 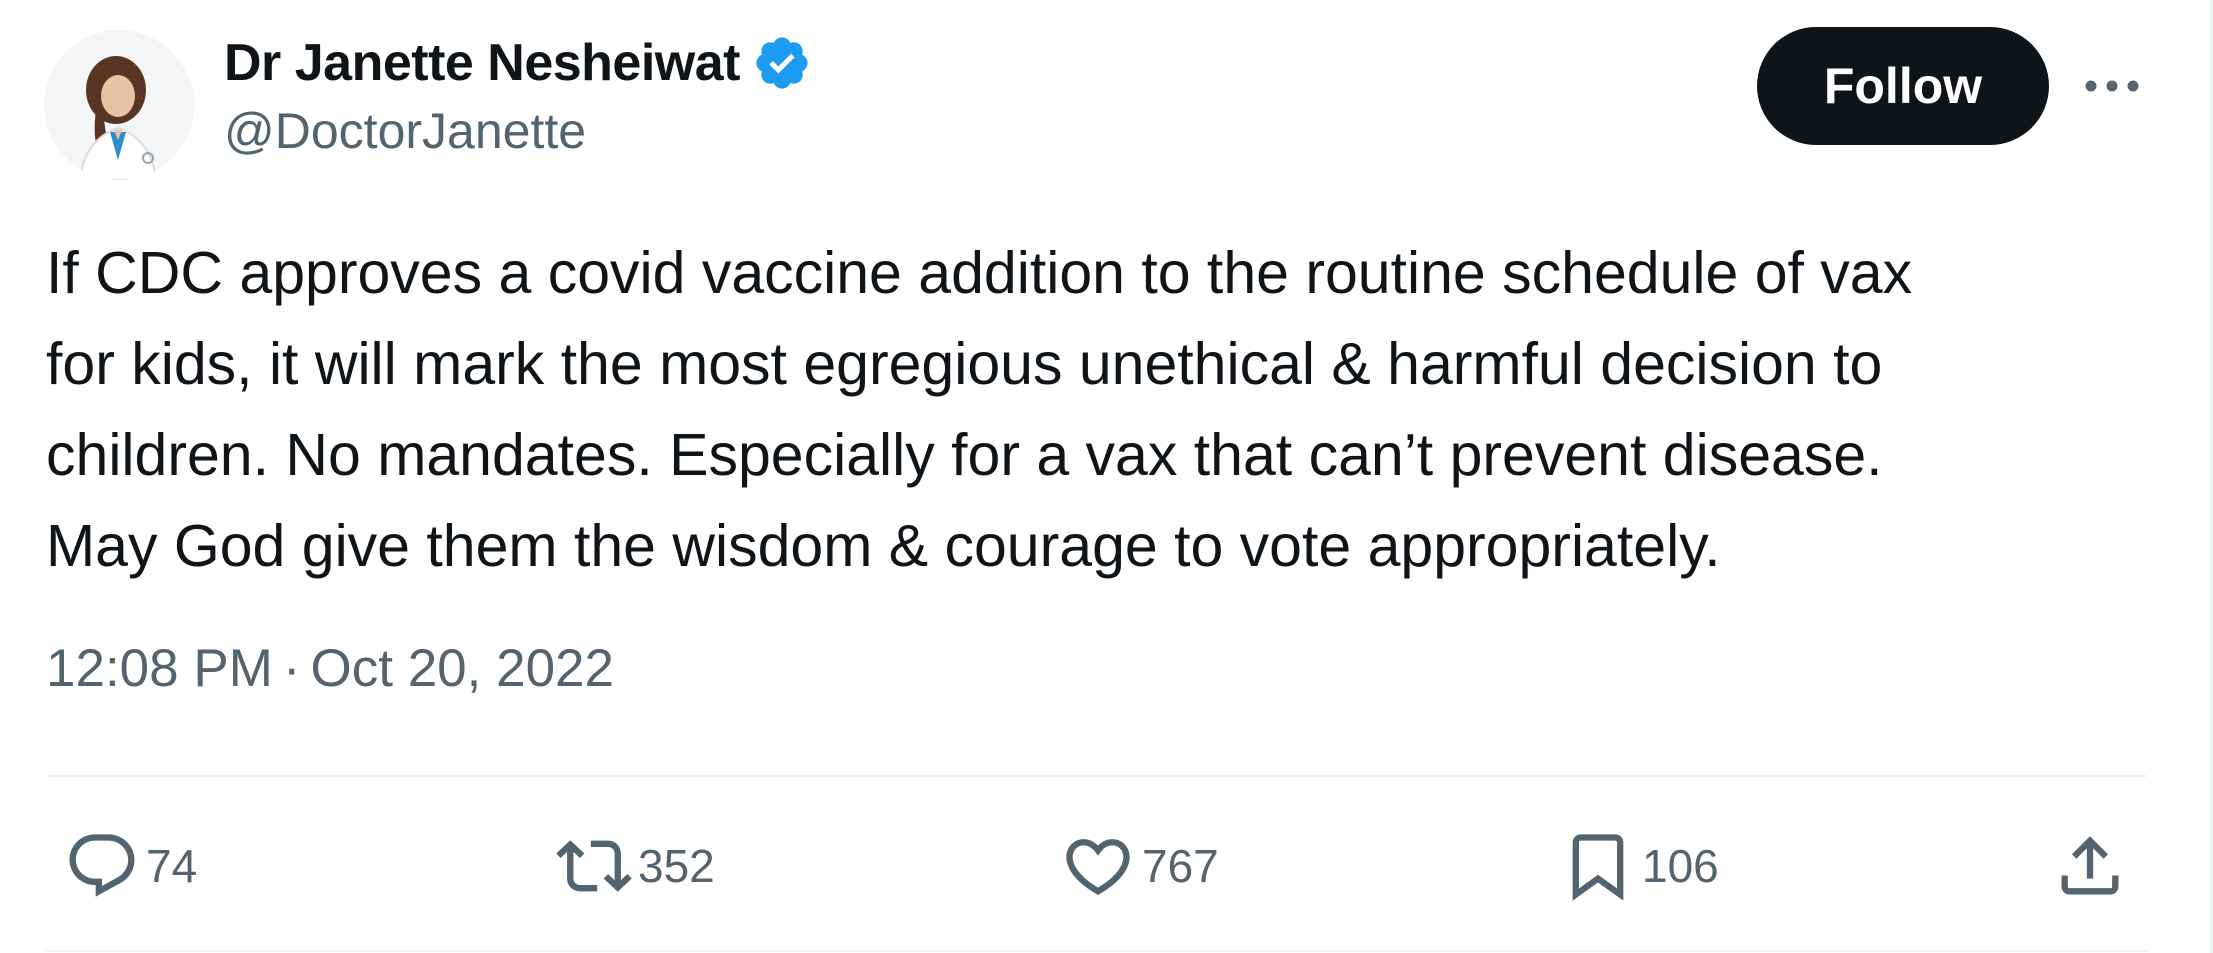 I want to click on tweet-date: Oct 20, 2022, so click(x=462, y=668).